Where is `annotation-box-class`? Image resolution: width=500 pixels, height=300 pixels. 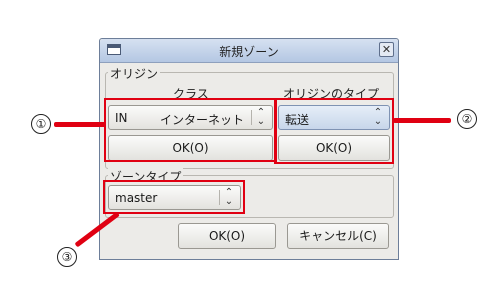
annotation-box-class is located at coordinates (190, 130).